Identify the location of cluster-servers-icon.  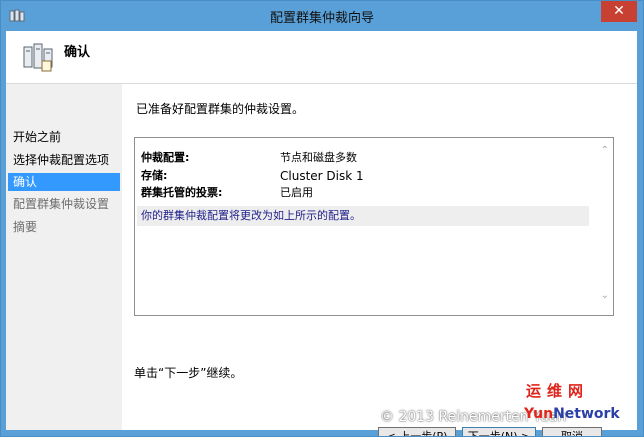
(38, 57).